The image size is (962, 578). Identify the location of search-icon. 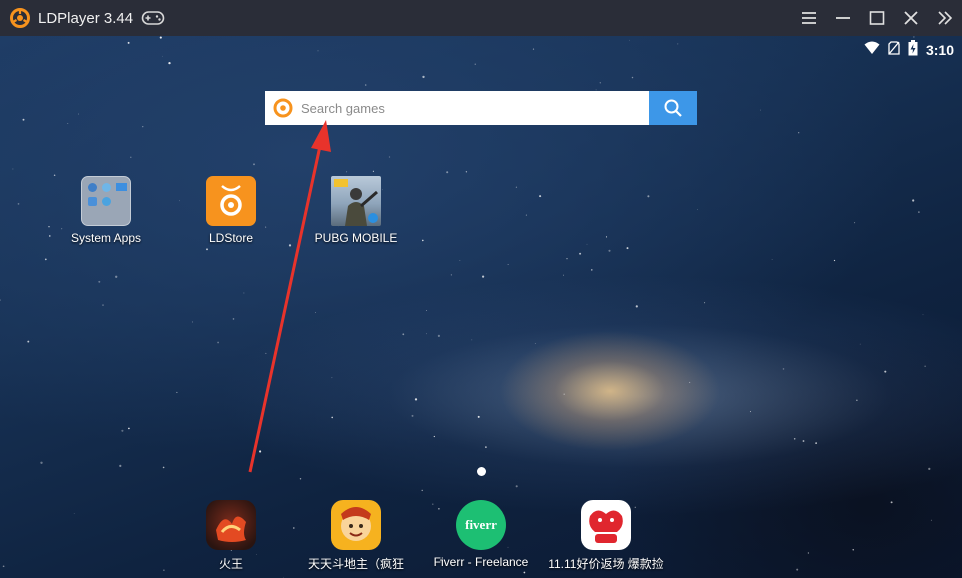
(673, 108).